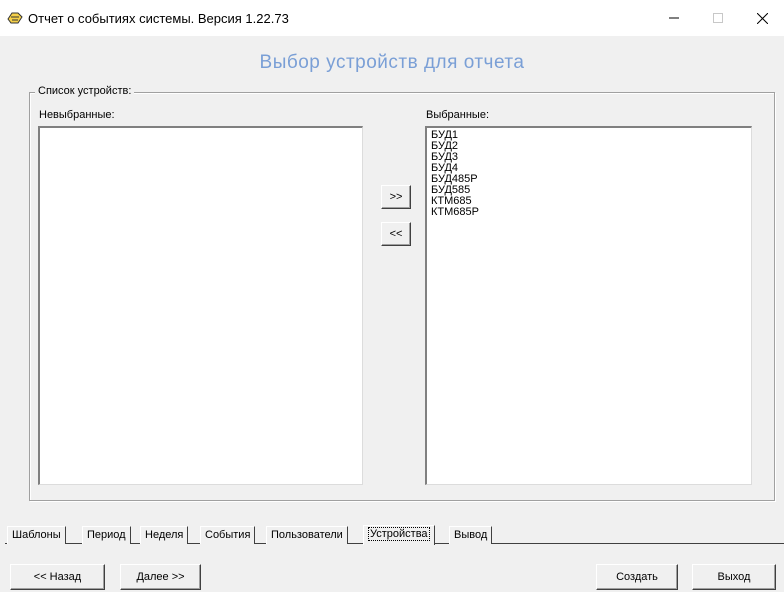 This screenshot has height=592, width=784. I want to click on add-devices-button: >>, so click(396, 197).